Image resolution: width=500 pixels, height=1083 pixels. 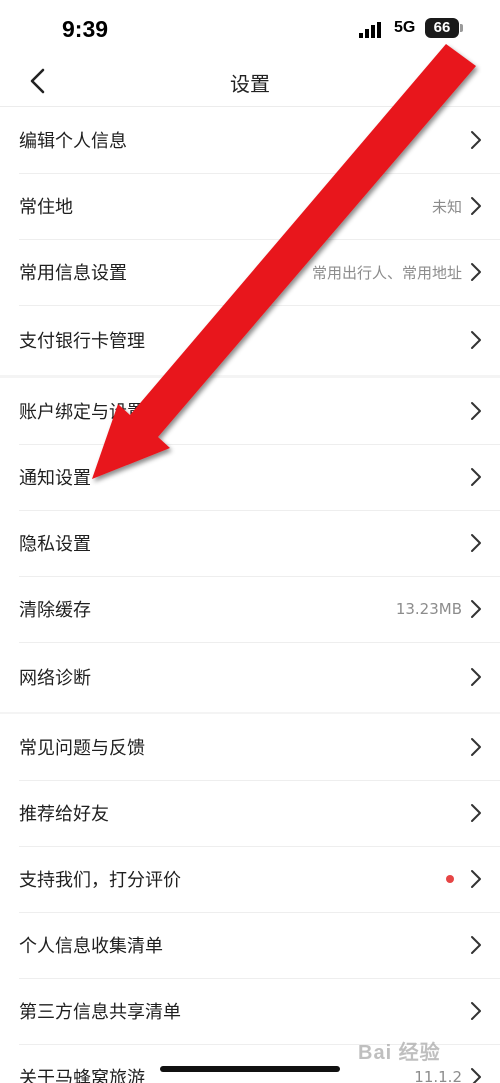 I want to click on row-personal-info-list: 个人信息收集清单, so click(x=250, y=945).